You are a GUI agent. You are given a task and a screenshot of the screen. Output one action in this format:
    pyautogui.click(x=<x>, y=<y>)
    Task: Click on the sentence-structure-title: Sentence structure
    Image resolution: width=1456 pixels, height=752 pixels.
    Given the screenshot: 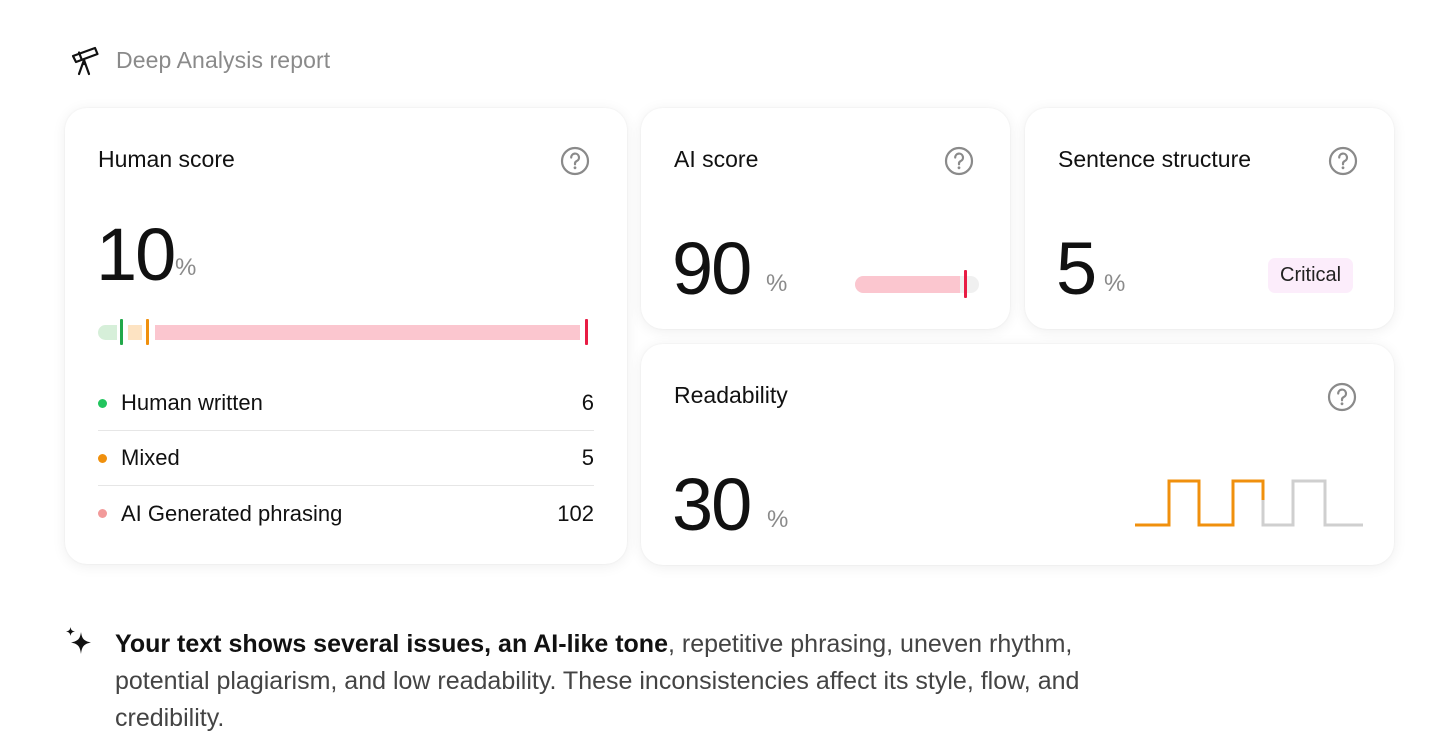 What is the action you would take?
    pyautogui.click(x=1155, y=159)
    